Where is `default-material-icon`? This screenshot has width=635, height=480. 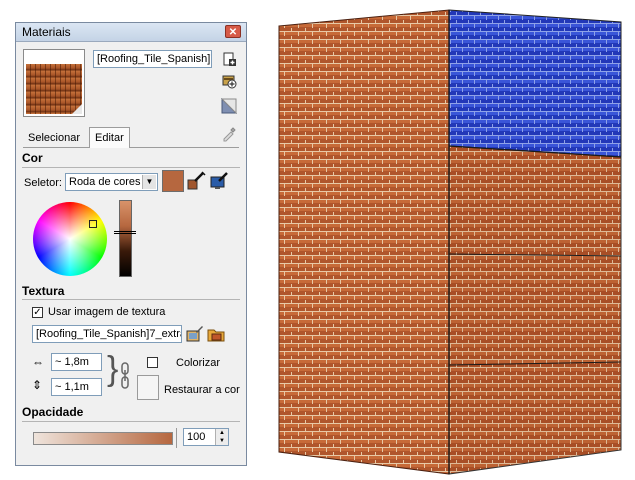
default-material-icon is located at coordinates (229, 106).